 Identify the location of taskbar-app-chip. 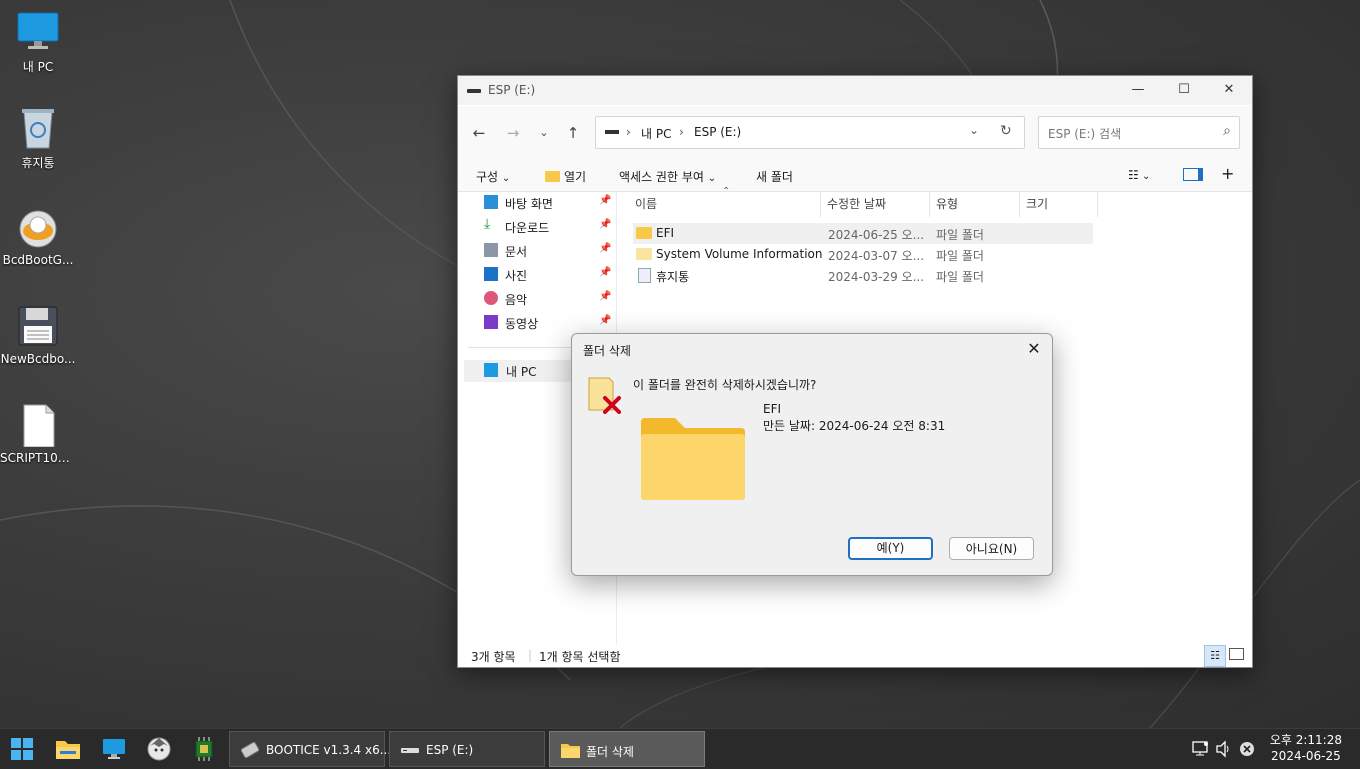
(204, 749).